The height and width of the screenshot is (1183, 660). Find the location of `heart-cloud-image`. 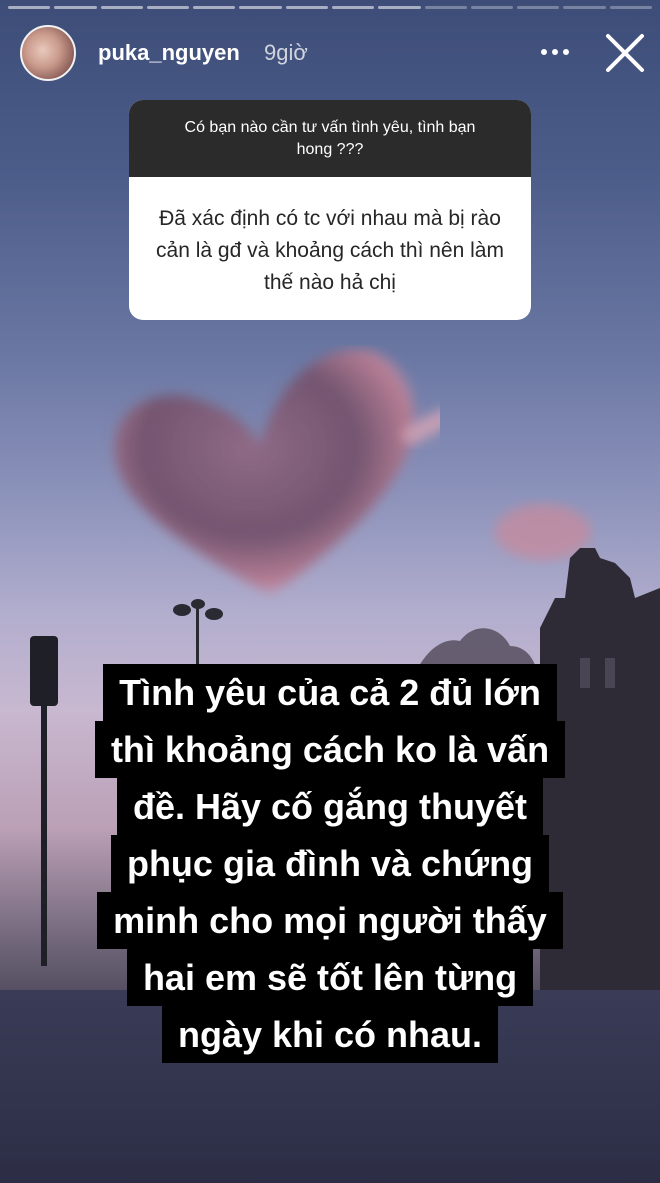

heart-cloud-image is located at coordinates (277, 472).